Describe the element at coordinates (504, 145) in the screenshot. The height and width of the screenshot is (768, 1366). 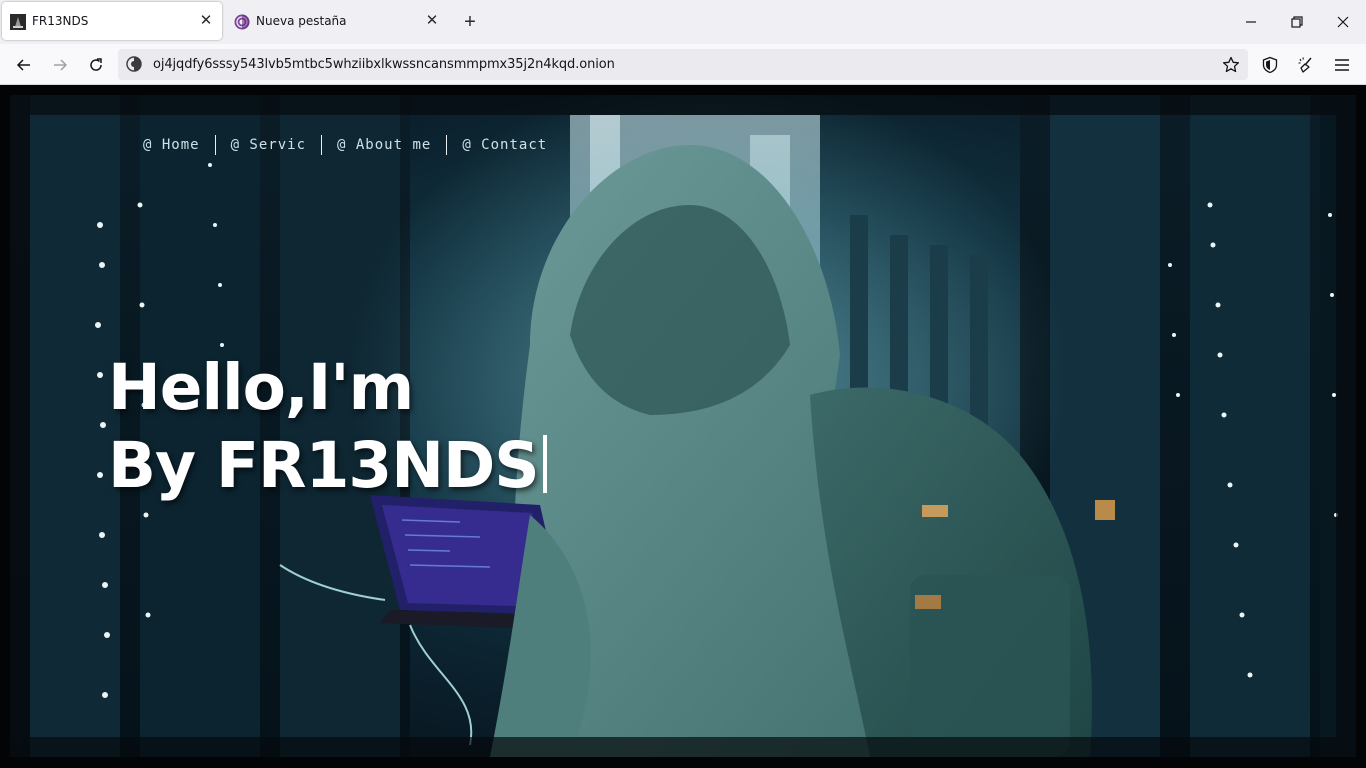
I see `nav-contact-link: @ Contact` at that location.